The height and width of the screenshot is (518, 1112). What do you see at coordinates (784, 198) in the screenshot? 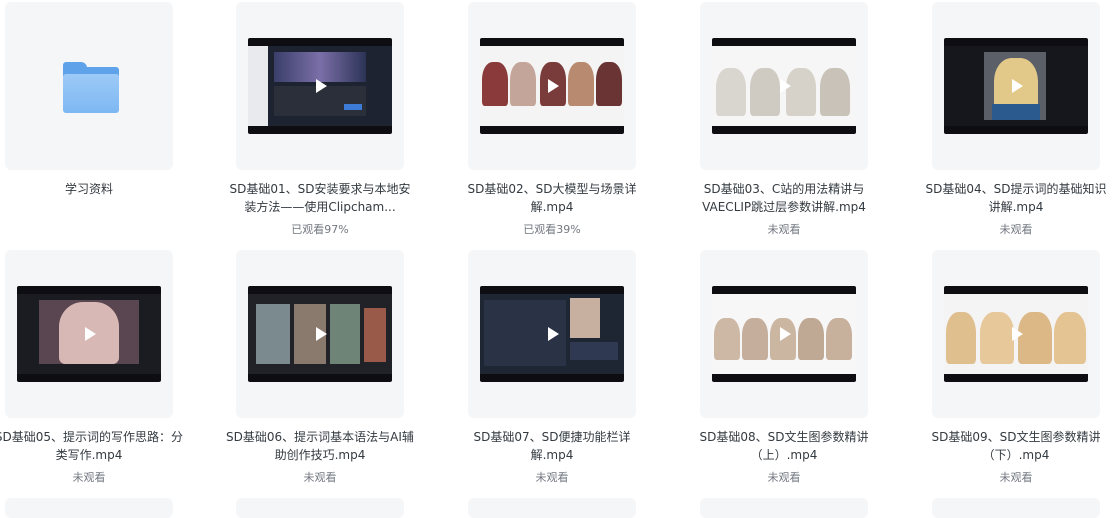
I see `file-title: SD基础03、C站的用法精讲与VAECLIP跳过层参数讲解.mp4` at bounding box center [784, 198].